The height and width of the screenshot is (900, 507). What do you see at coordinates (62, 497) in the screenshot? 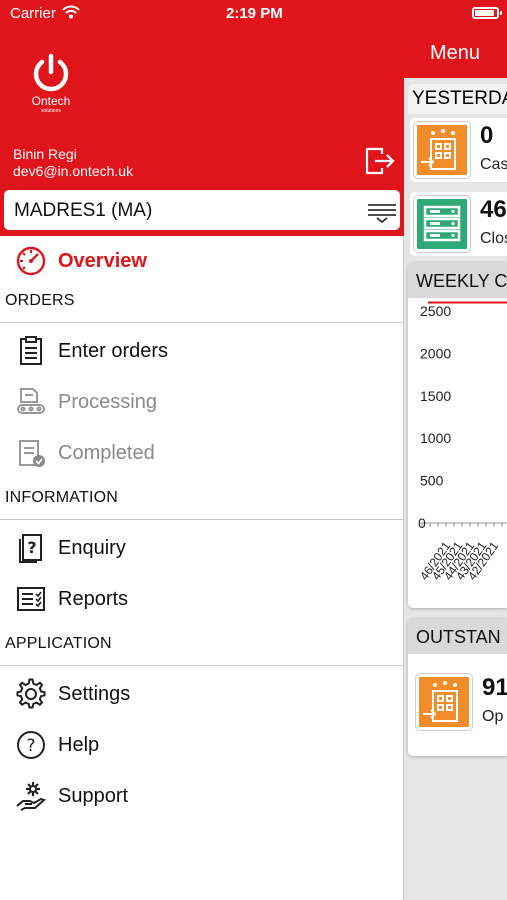
I see `section-information: INFORMATION` at bounding box center [62, 497].